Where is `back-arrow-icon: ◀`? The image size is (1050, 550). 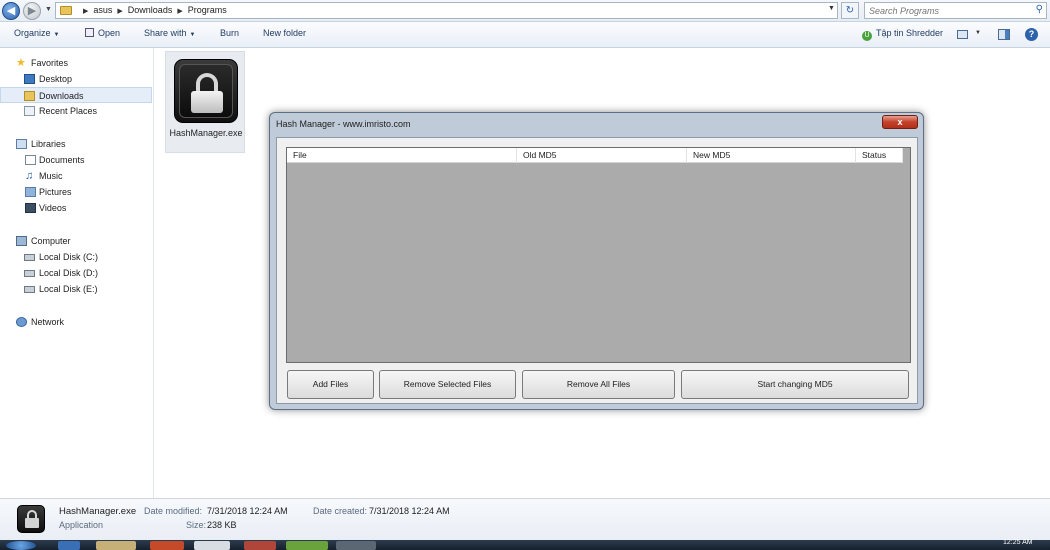 back-arrow-icon: ◀ is located at coordinates (11, 11).